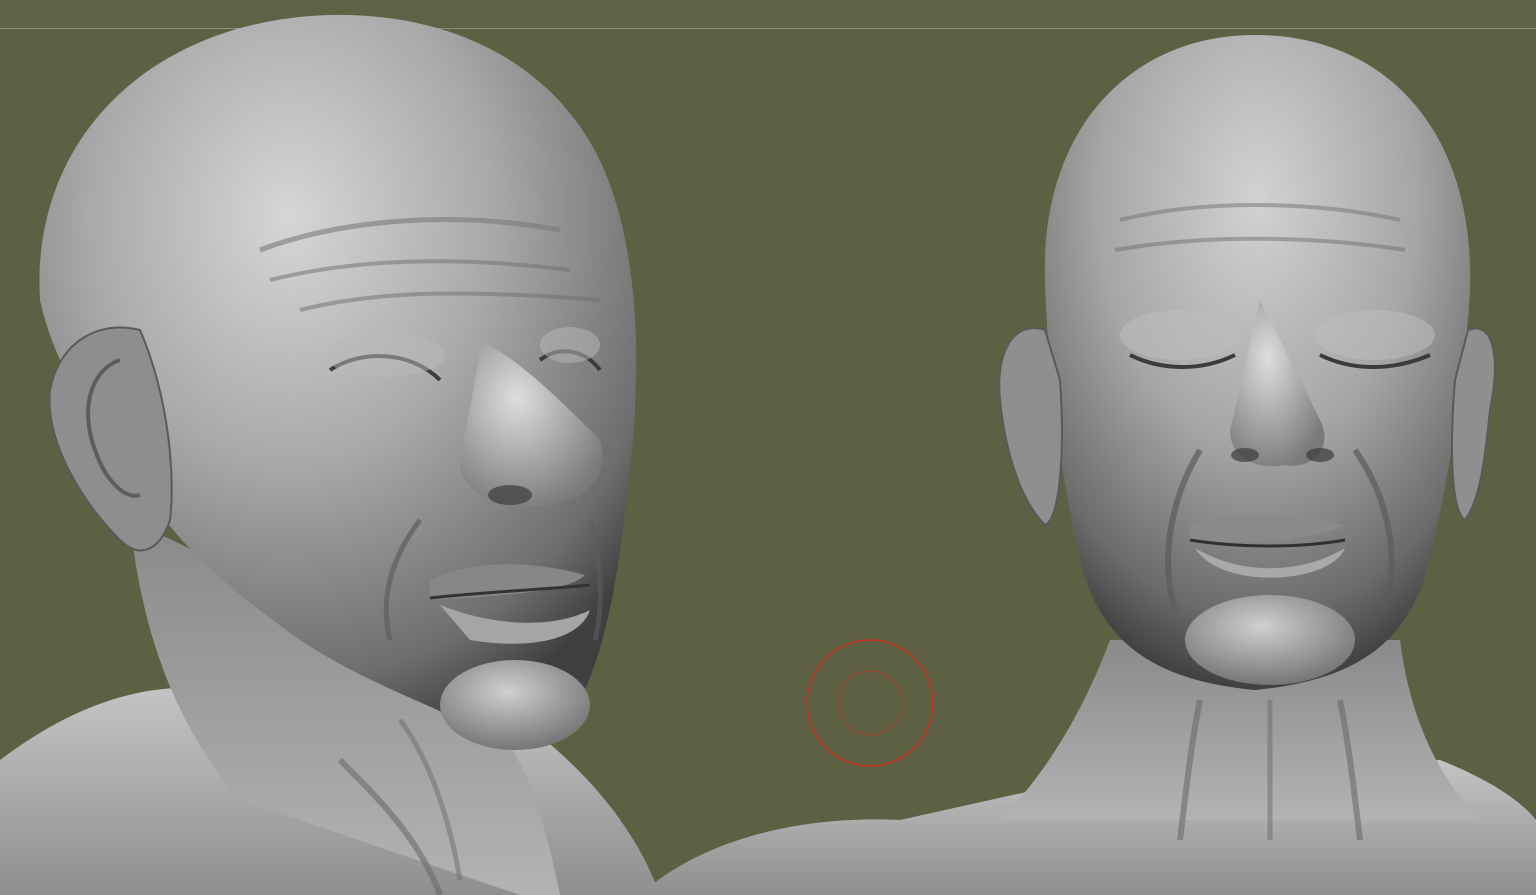 This screenshot has width=1536, height=895. I want to click on brush-cursor, so click(870, 703).